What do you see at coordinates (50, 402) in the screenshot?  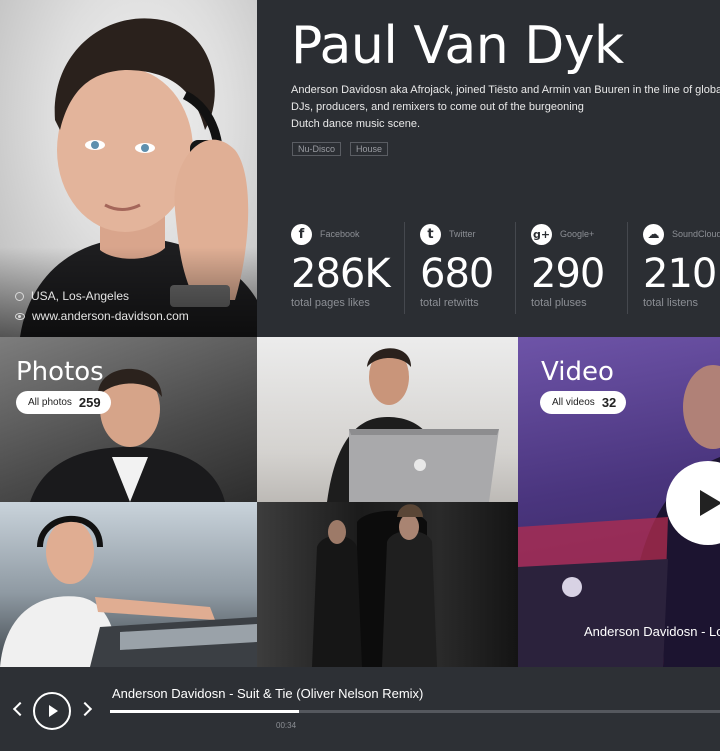 I see `all-photos-label: All photos` at bounding box center [50, 402].